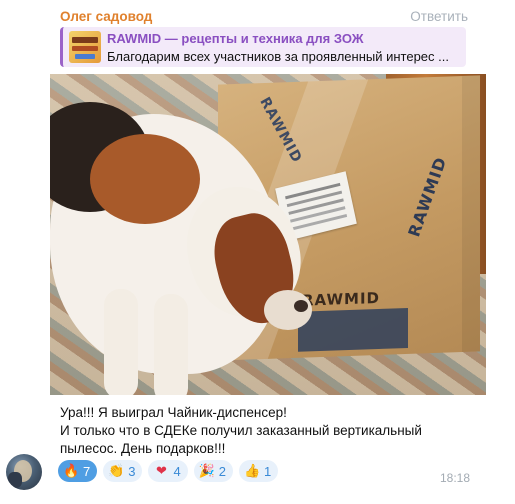 This screenshot has height=504, width=515. I want to click on heart-icon: ❤, so click(161, 470).